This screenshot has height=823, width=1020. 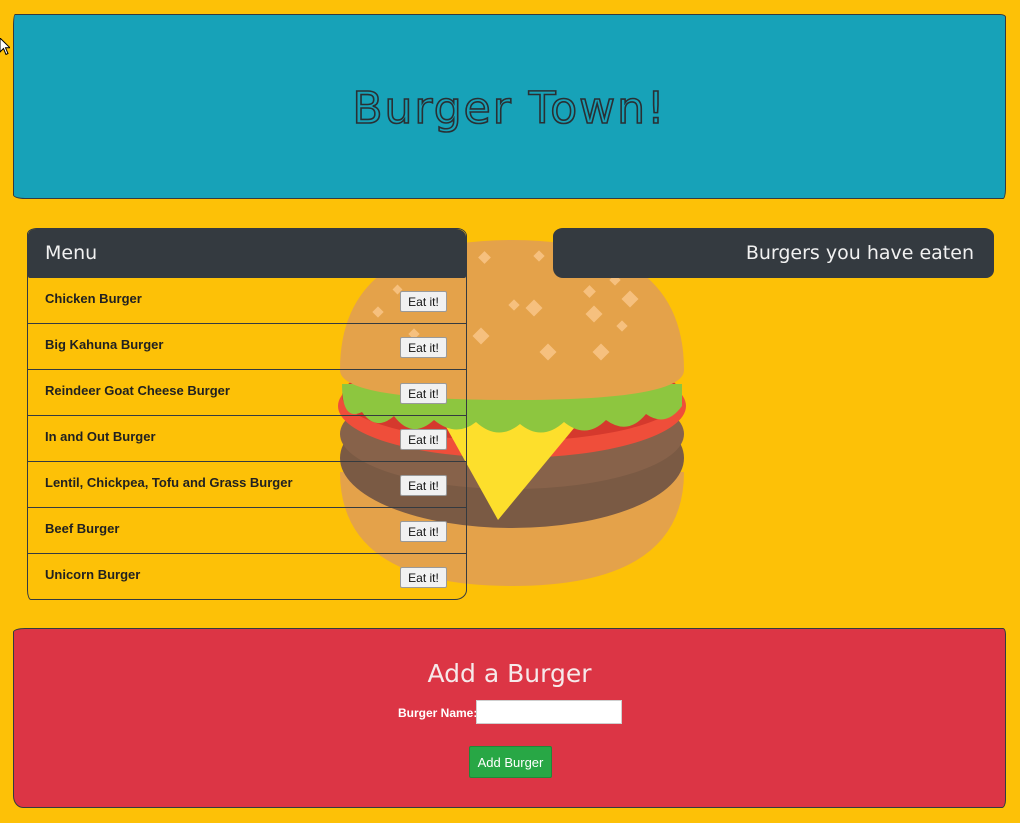 I want to click on menu-item: Beef Burger Eat it!, so click(x=247, y=531).